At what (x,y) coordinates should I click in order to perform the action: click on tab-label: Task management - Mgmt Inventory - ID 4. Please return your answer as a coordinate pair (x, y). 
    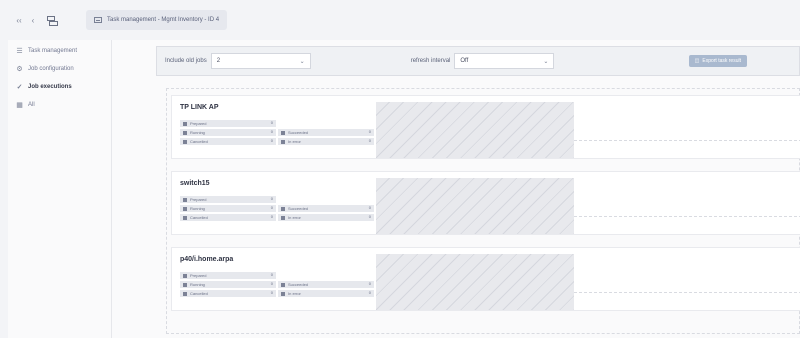
    Looking at the image, I should click on (163, 20).